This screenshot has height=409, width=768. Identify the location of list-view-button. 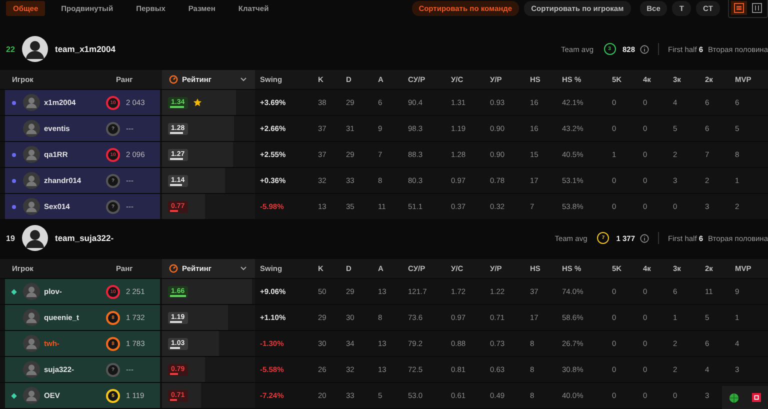
(739, 8).